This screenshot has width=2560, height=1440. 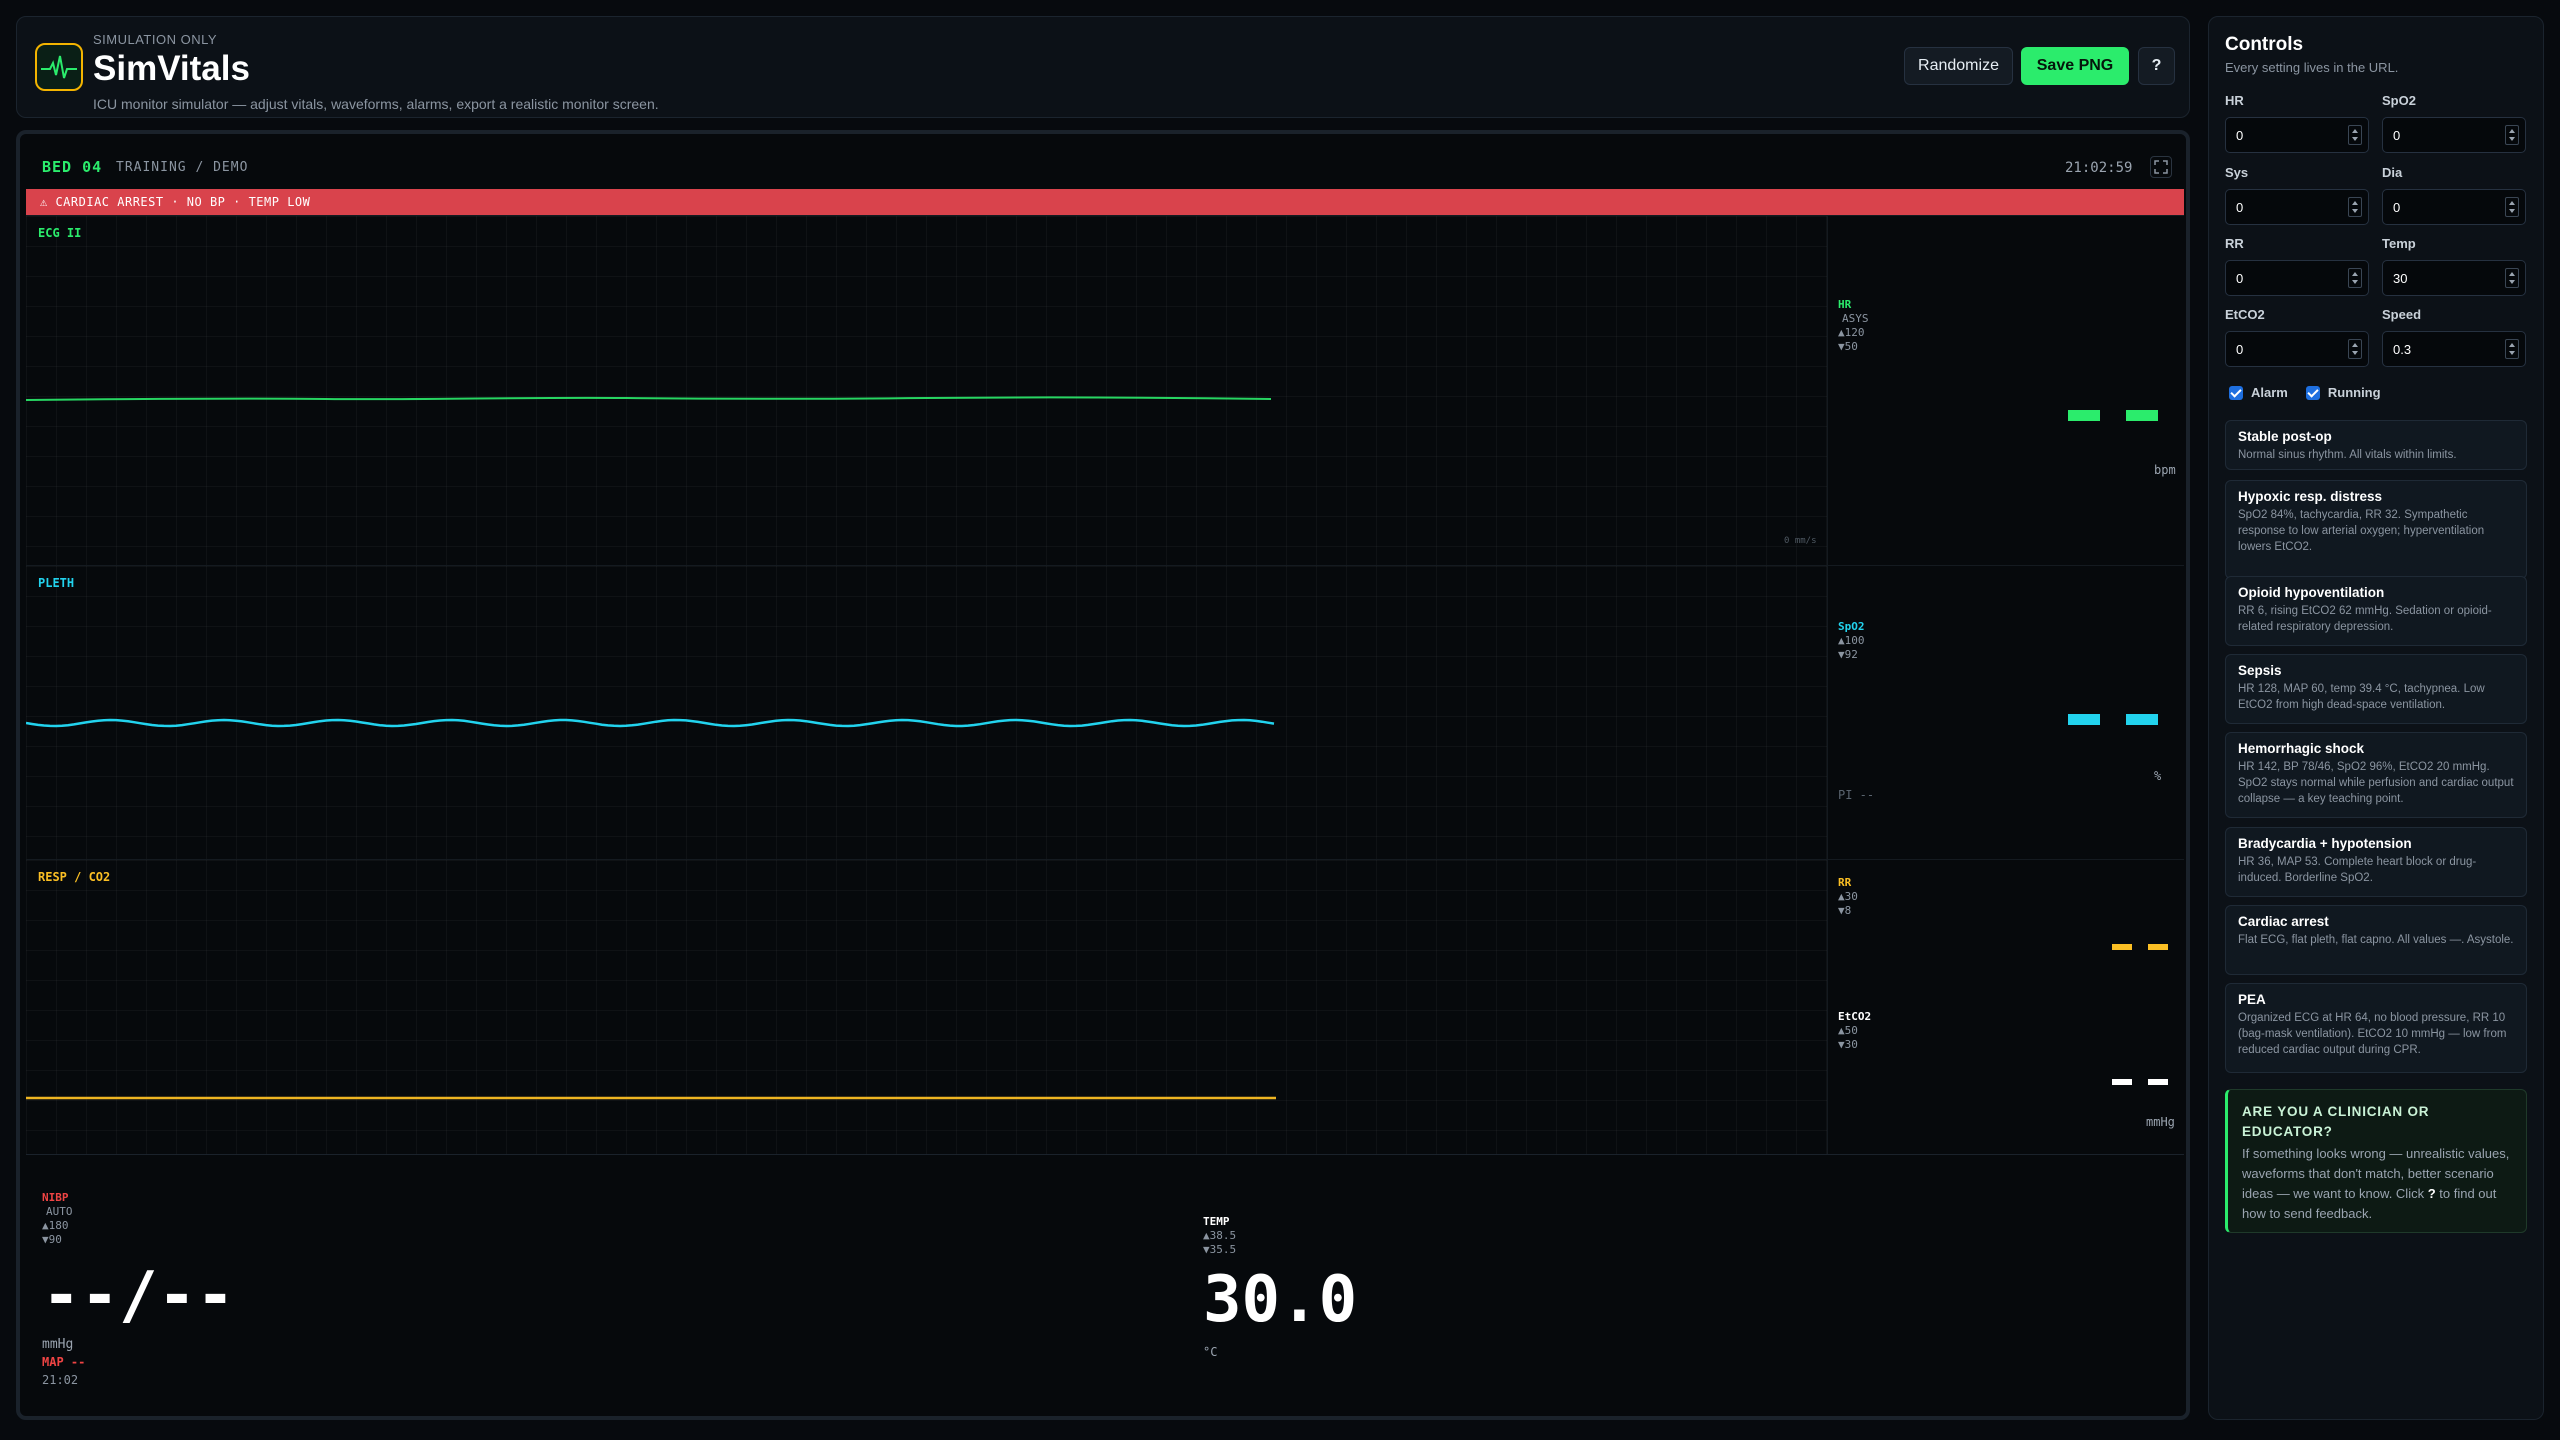 What do you see at coordinates (57, 1219) in the screenshot?
I see `nibp-parameter: NIBP AUTO ▲180 ▼90` at bounding box center [57, 1219].